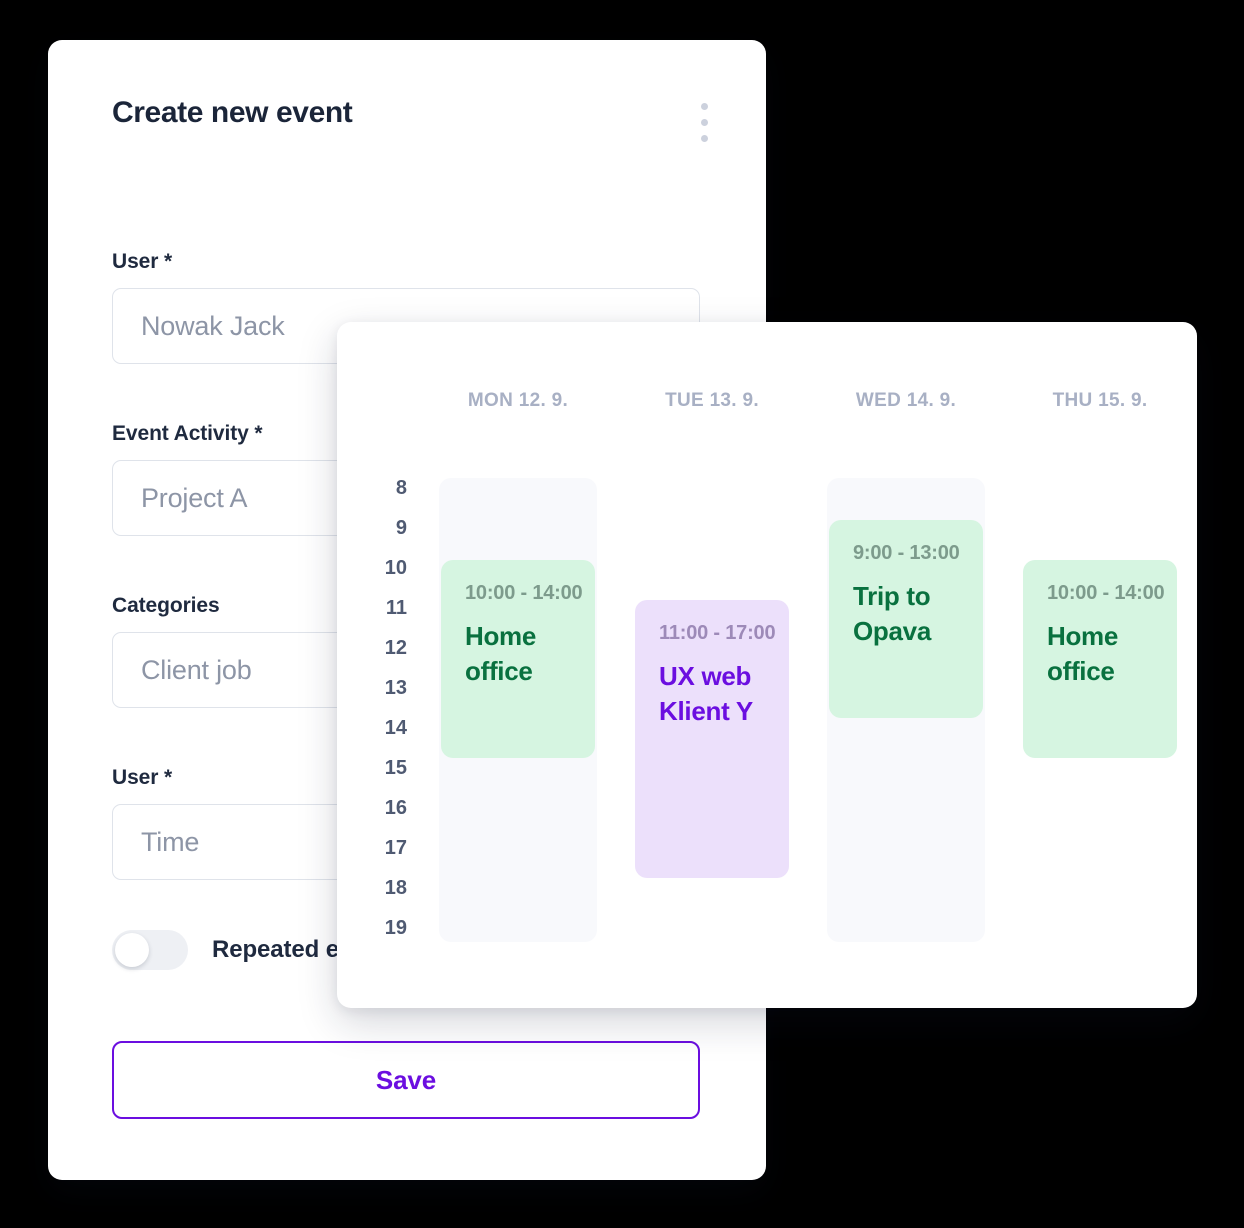 This screenshot has width=1244, height=1228. I want to click on day-header-0: MON 12. 9., so click(518, 401).